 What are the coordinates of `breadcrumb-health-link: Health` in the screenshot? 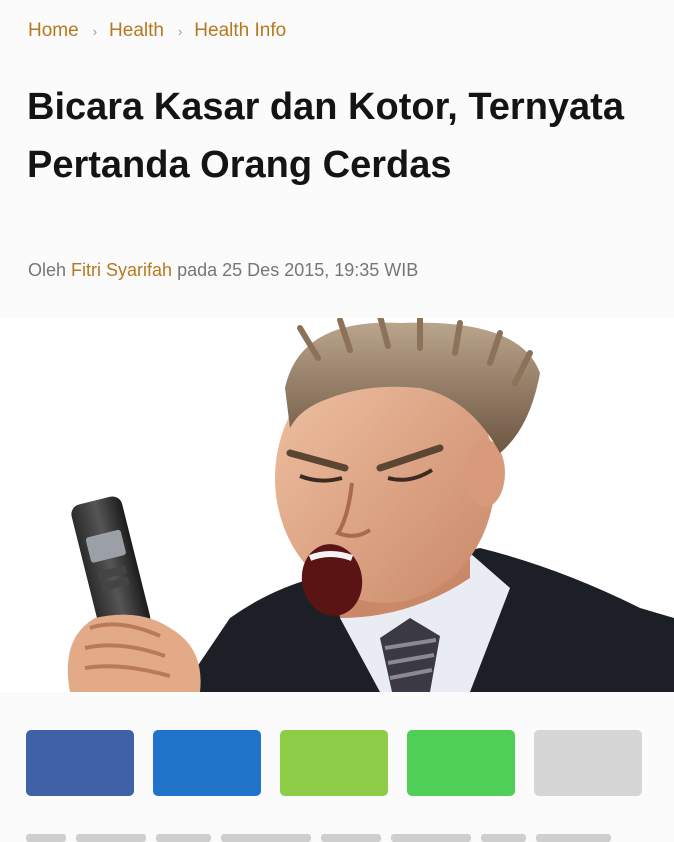 It's located at (136, 31).